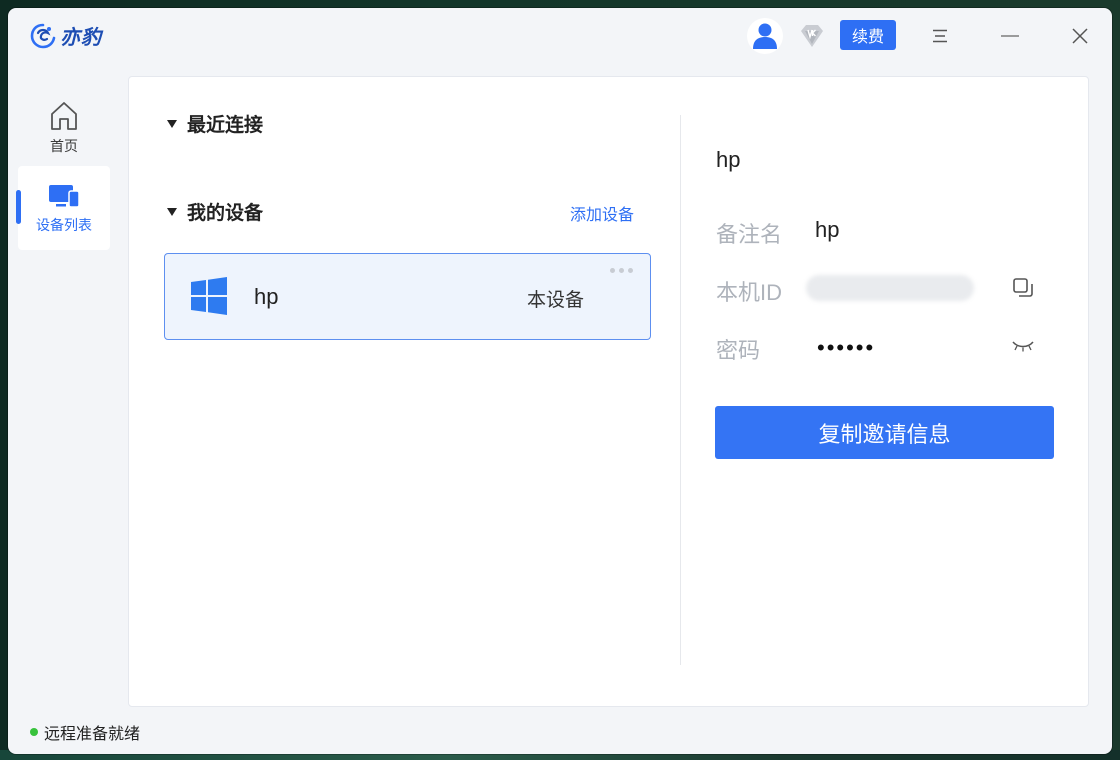 This screenshot has width=1120, height=760. I want to click on password-label: 密码, so click(738, 350).